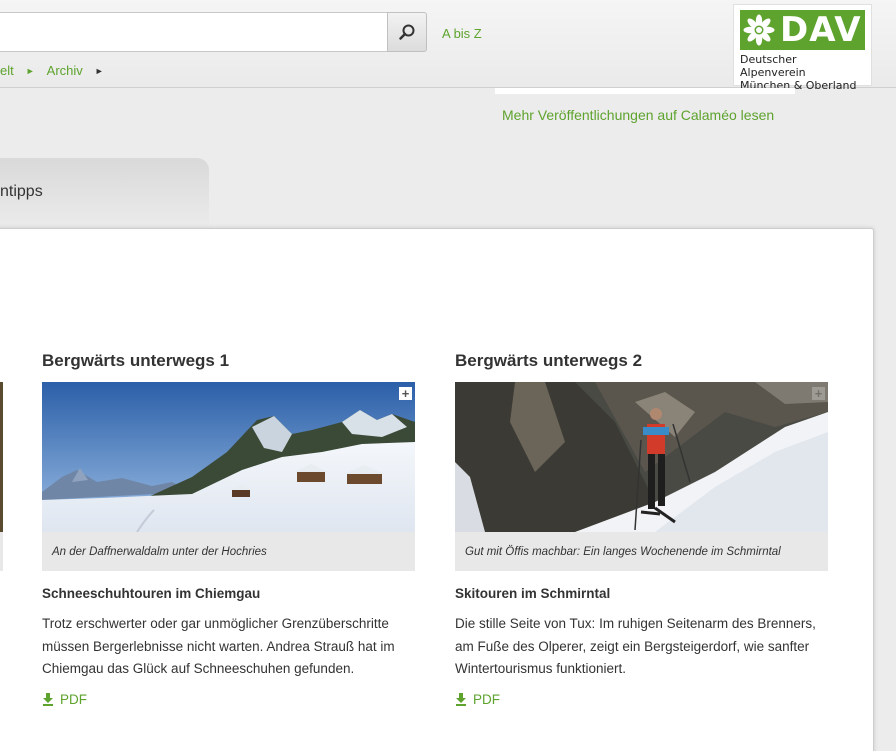  What do you see at coordinates (759, 30) in the screenshot?
I see `edelweiss-logo-icon` at bounding box center [759, 30].